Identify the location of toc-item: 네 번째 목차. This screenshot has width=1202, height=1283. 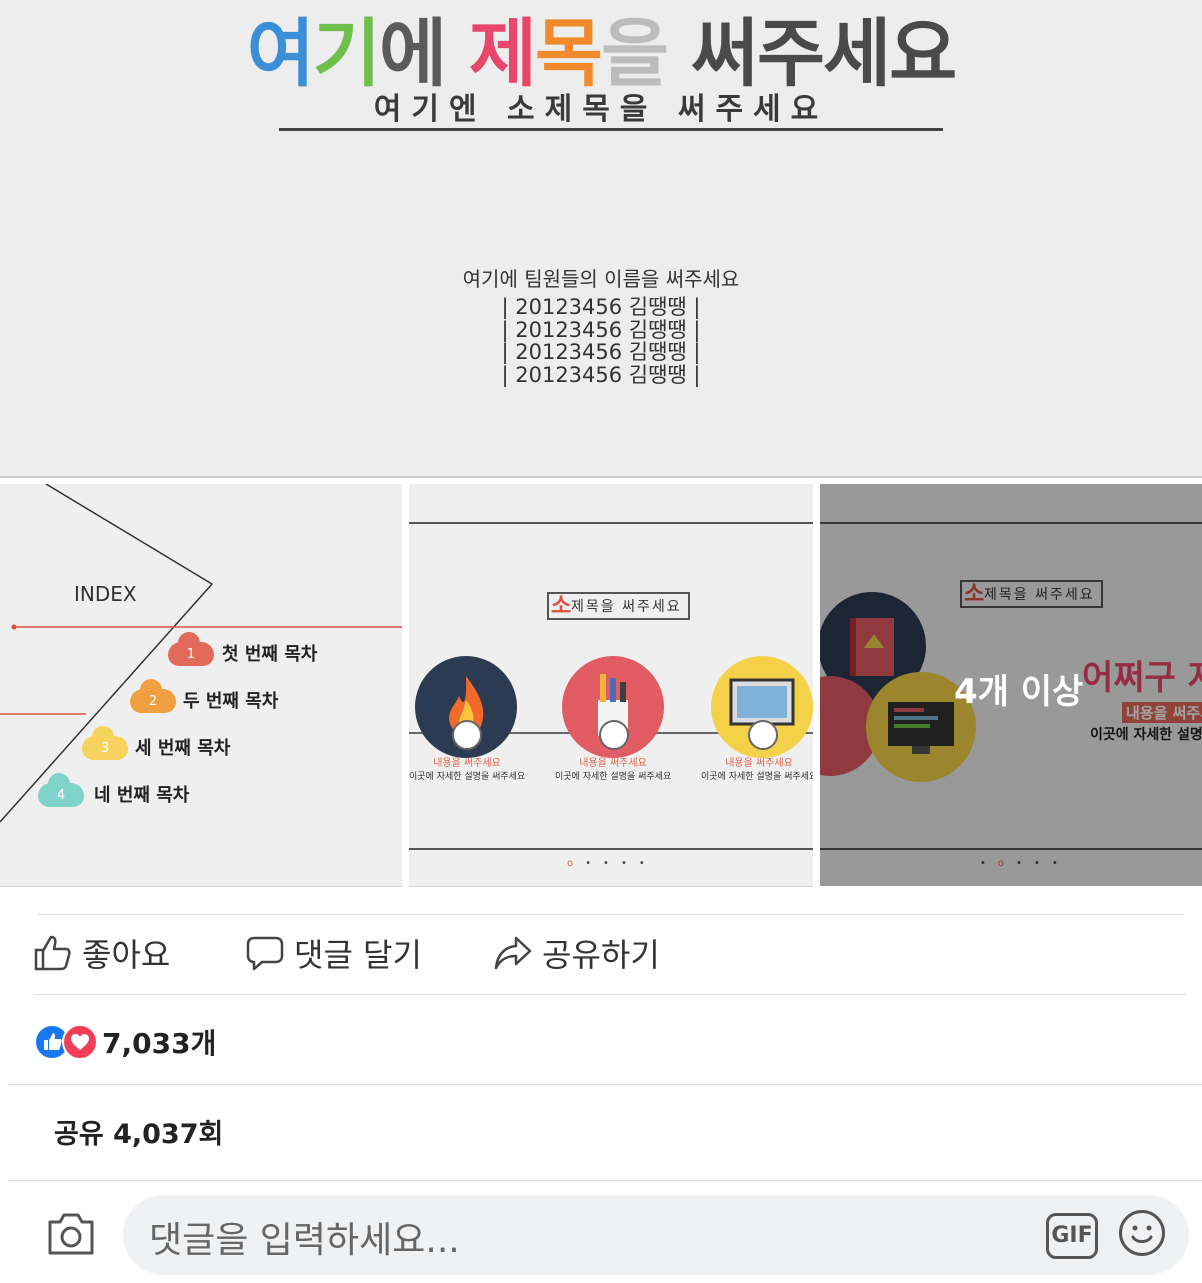
(142, 795).